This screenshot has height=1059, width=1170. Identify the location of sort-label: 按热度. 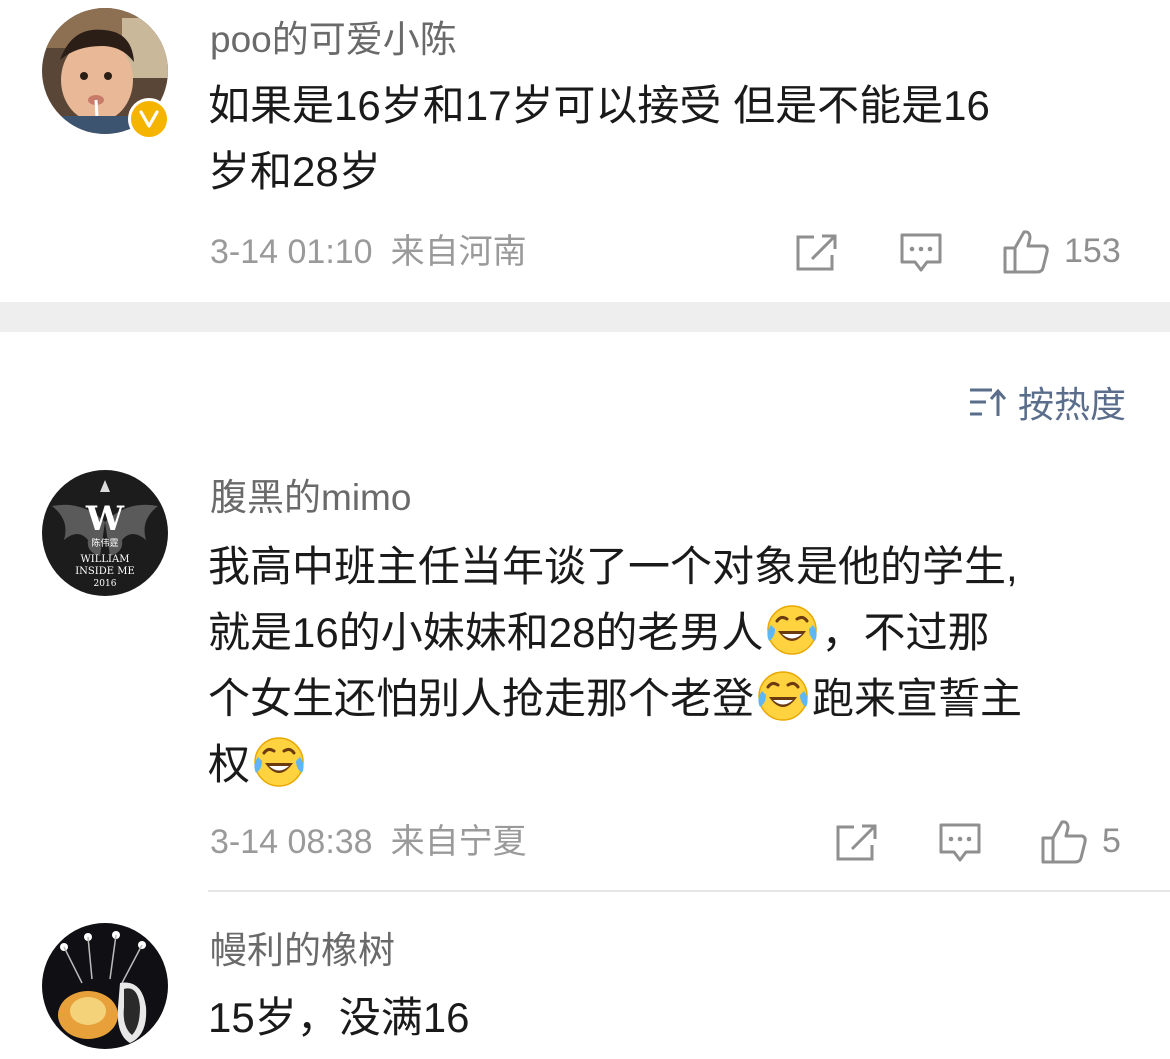
(1071, 404).